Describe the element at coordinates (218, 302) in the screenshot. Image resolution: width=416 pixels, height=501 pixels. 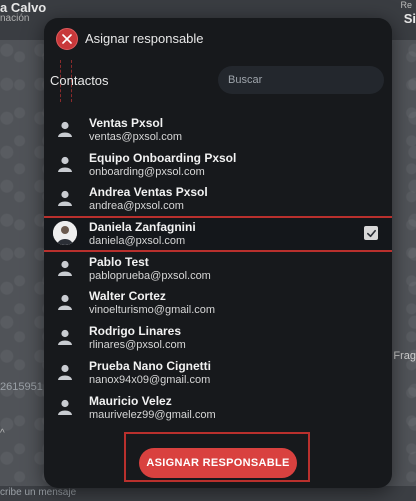
I see `contact-row: Walter Cortez vinoelturismo@gmail.com` at that location.